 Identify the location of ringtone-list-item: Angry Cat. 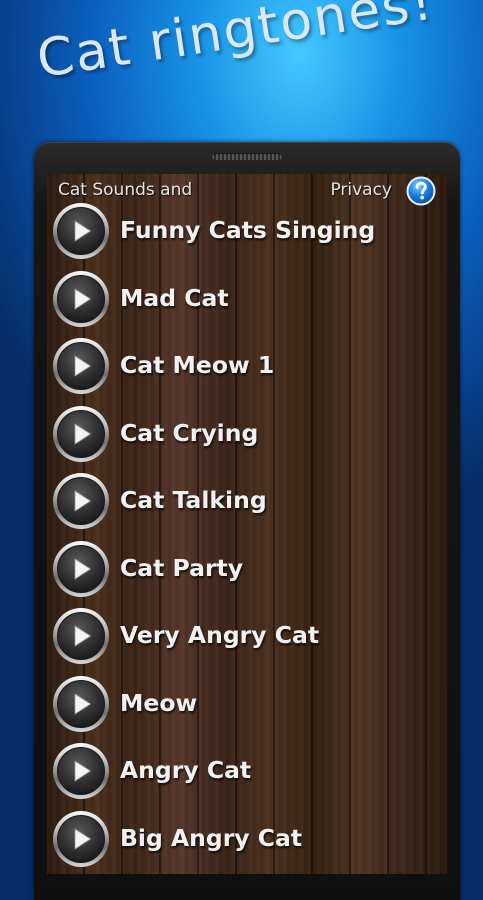
(247, 772).